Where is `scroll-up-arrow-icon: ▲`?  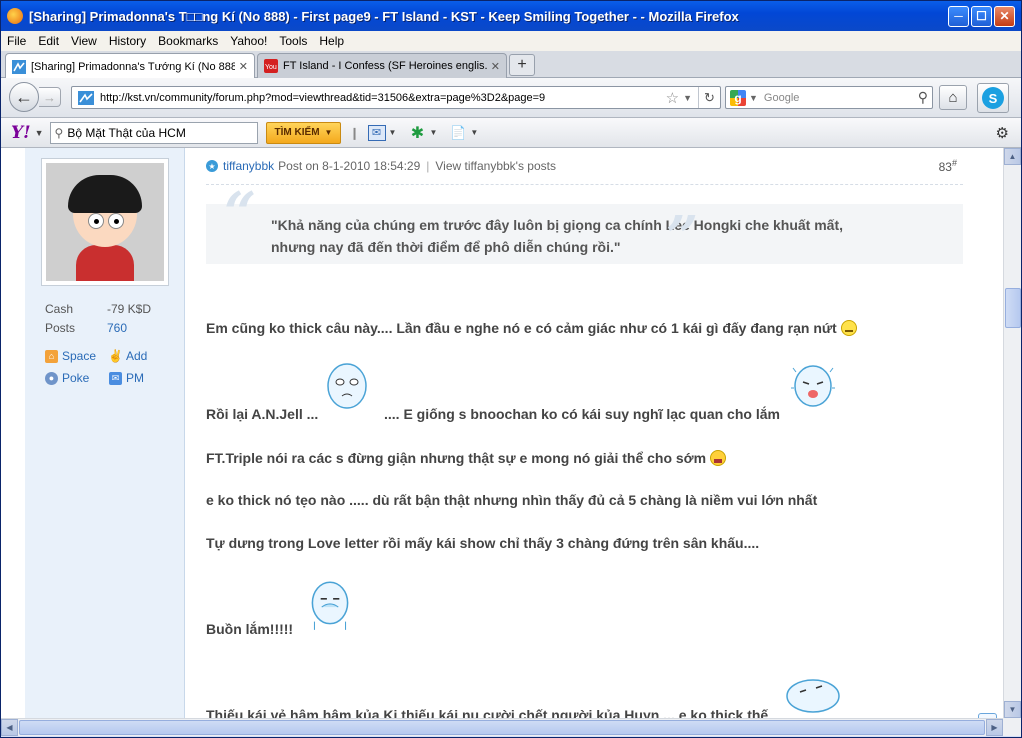
scroll-up-arrow-icon: ▲ is located at coordinates (1012, 156).